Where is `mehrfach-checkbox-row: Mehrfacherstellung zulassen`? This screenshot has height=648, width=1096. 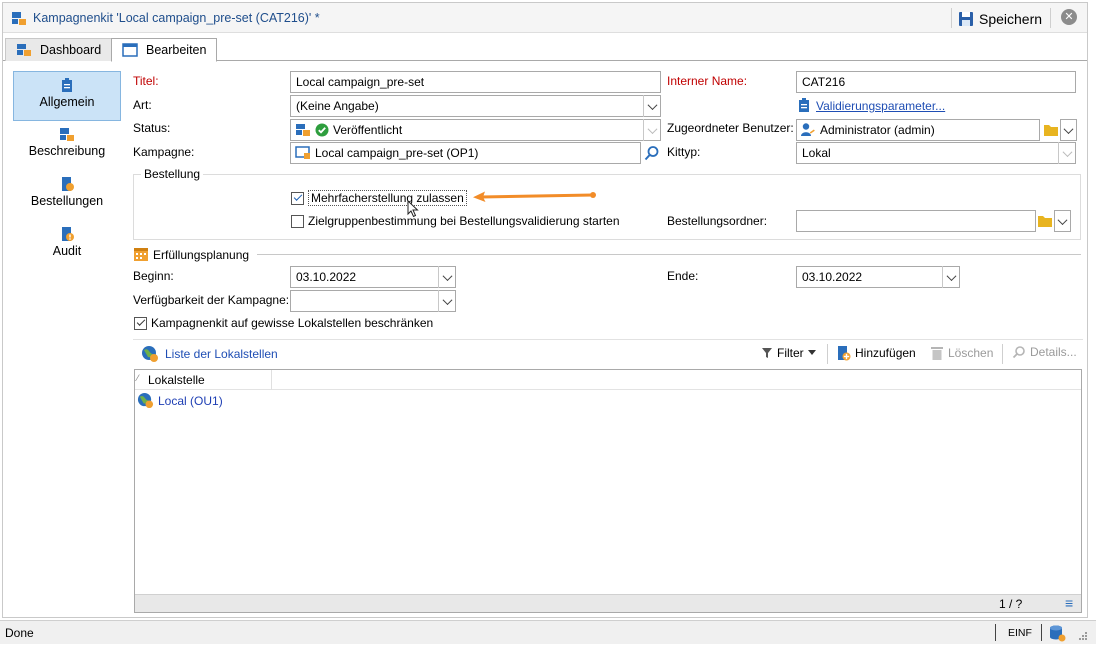 mehrfach-checkbox-row: Mehrfacherstellung zulassen is located at coordinates (379, 198).